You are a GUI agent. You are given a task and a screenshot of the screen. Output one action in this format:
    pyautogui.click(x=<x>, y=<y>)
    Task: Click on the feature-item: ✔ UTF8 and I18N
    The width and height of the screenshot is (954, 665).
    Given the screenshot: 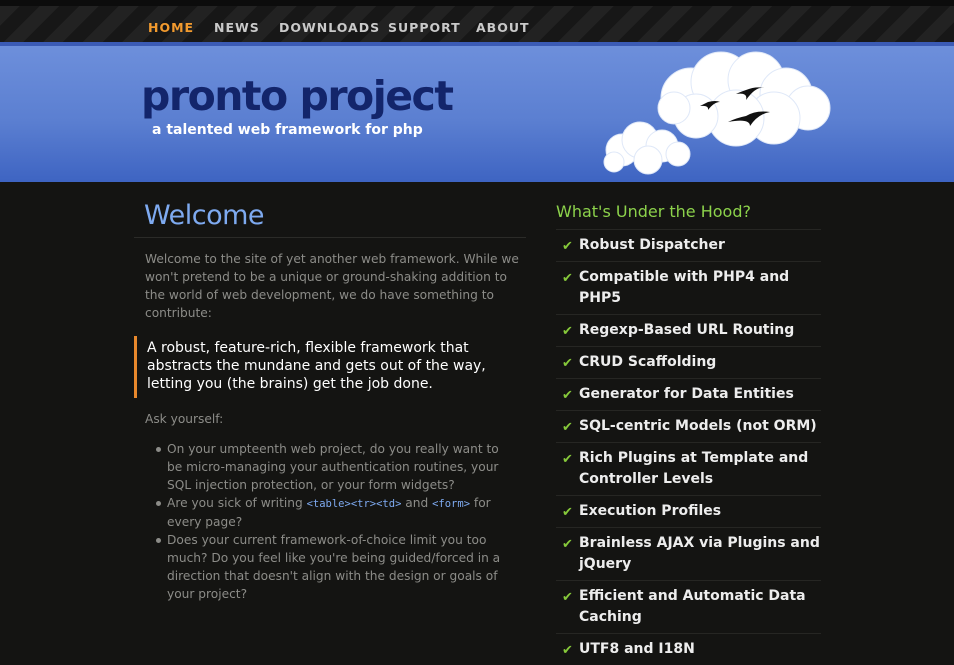 What is the action you would take?
    pyautogui.click(x=688, y=649)
    